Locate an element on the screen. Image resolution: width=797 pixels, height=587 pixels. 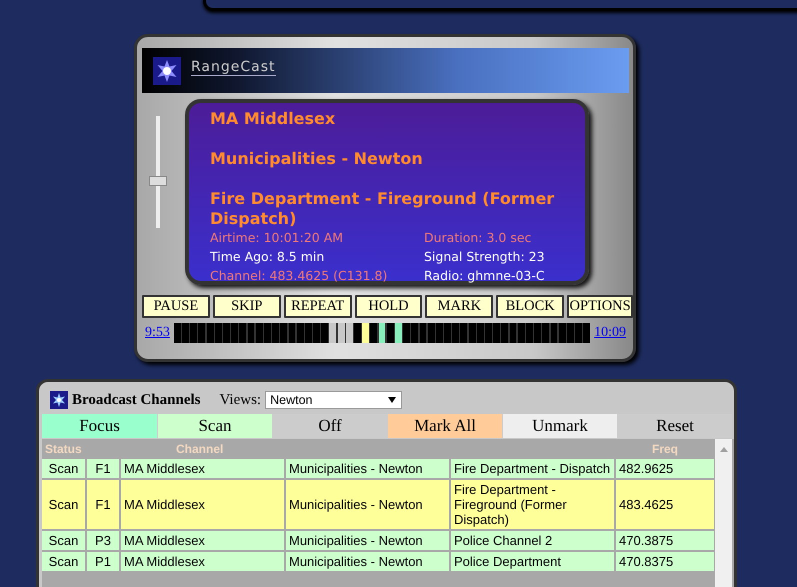
panel-title: Broadcast Channels is located at coordinates (136, 400).